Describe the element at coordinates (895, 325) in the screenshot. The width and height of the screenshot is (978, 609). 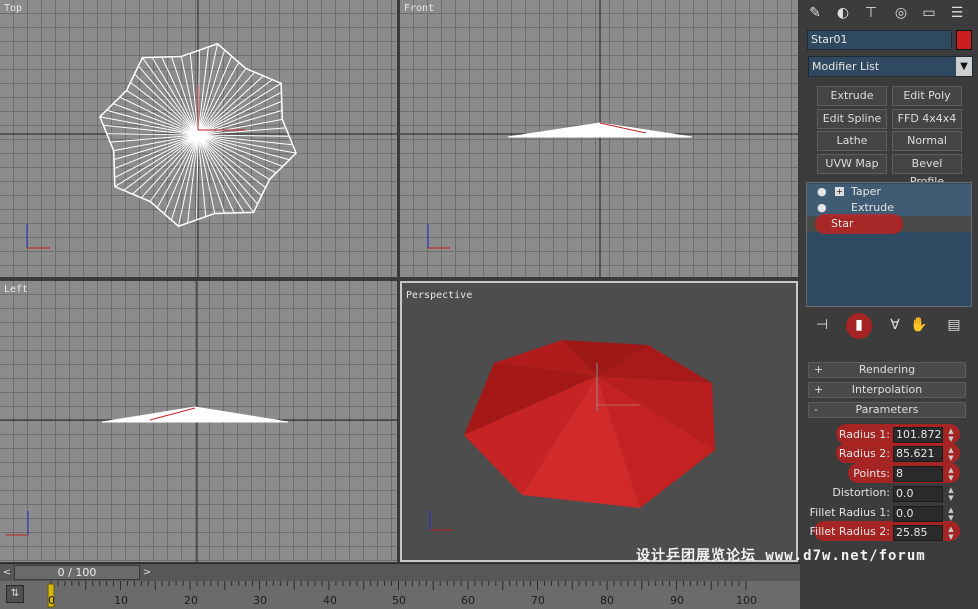
I see `make-unique-icon: ∀` at that location.